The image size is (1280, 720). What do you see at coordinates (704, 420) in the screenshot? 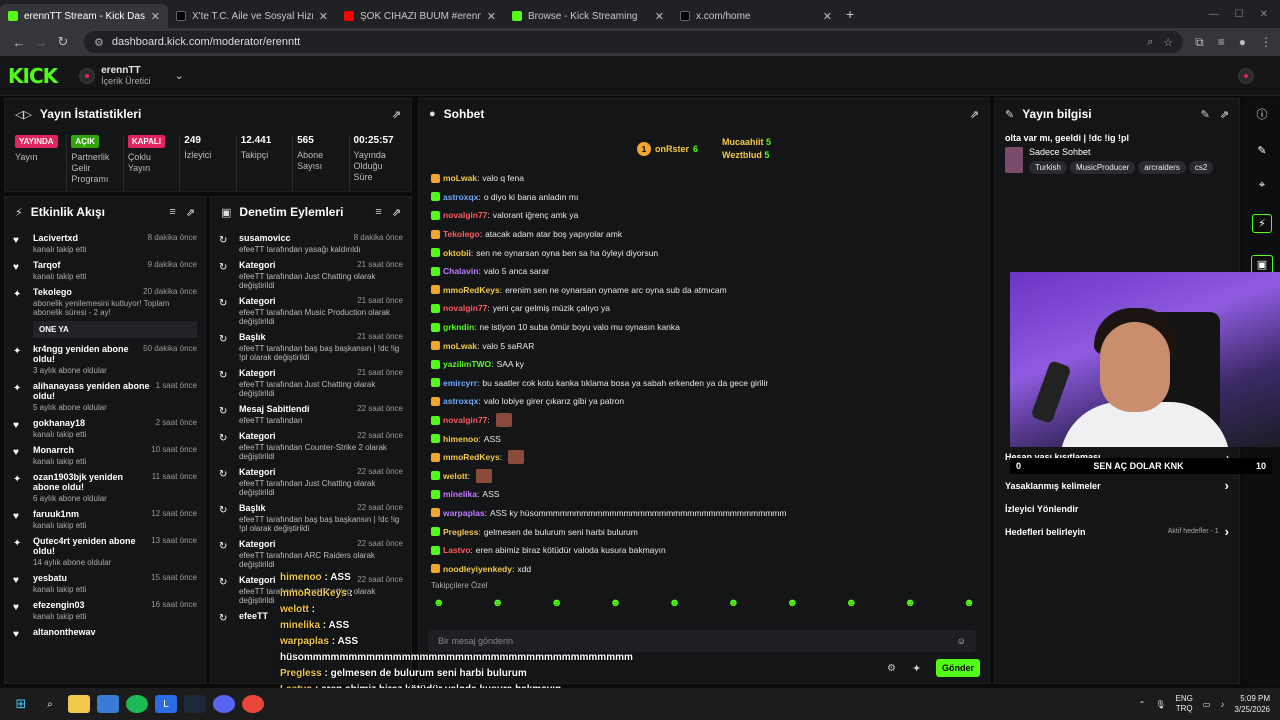
I see `chat-message: novalgin77:` at bounding box center [704, 420].